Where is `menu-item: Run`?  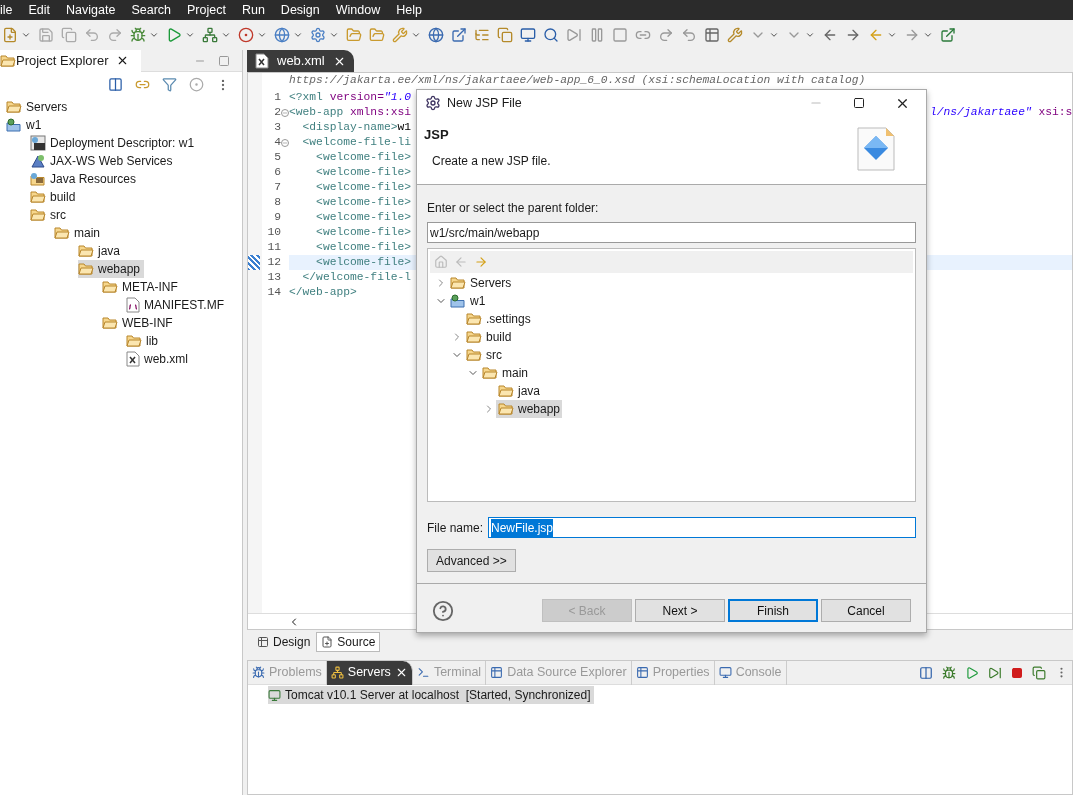
menu-item: Run is located at coordinates (253, 10).